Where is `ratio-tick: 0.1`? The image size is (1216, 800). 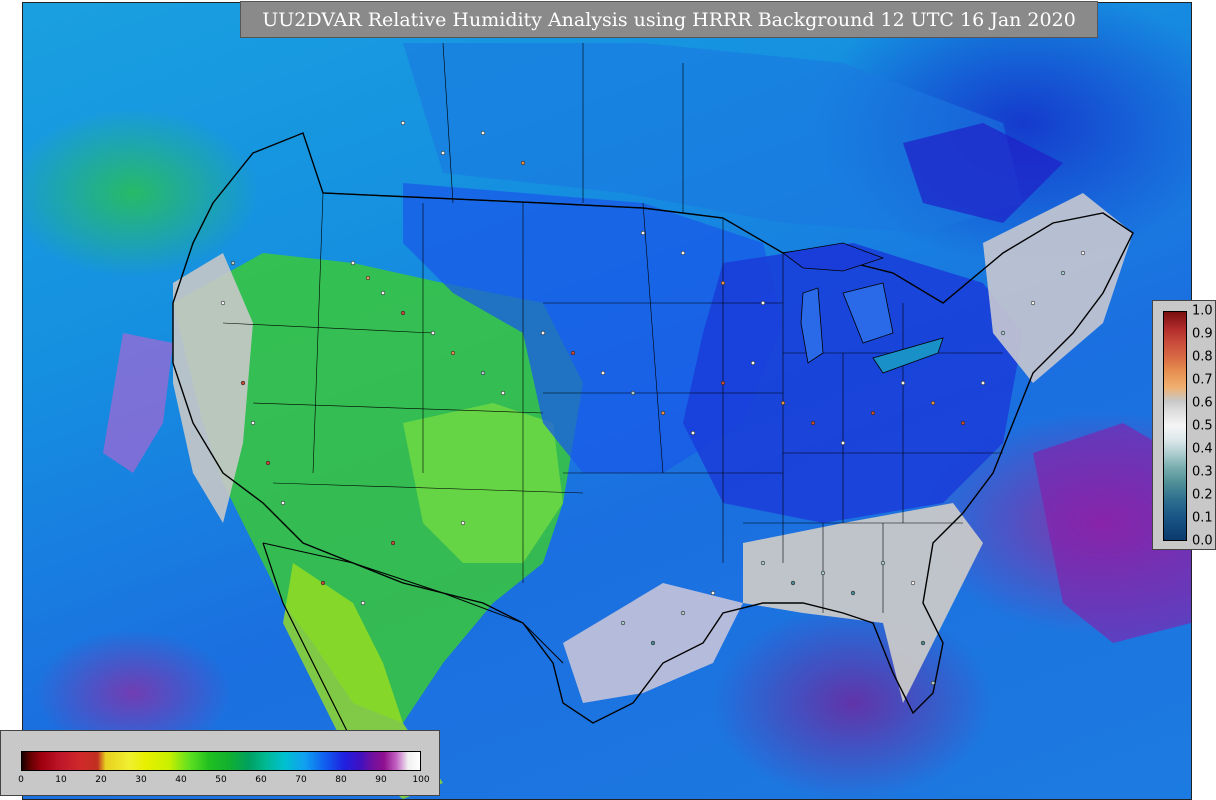 ratio-tick: 0.1 is located at coordinates (1202, 518).